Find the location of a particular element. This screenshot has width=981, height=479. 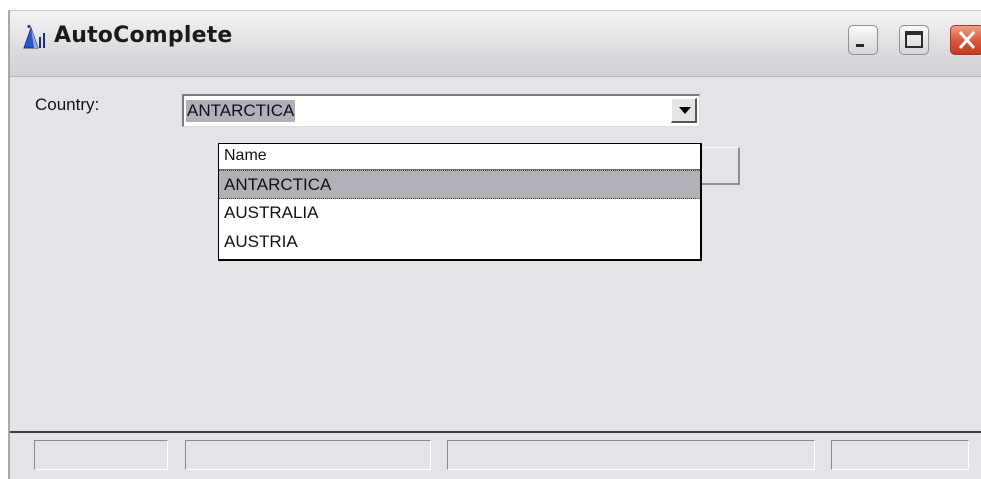

app-pyramid-icon is located at coordinates (35, 37).